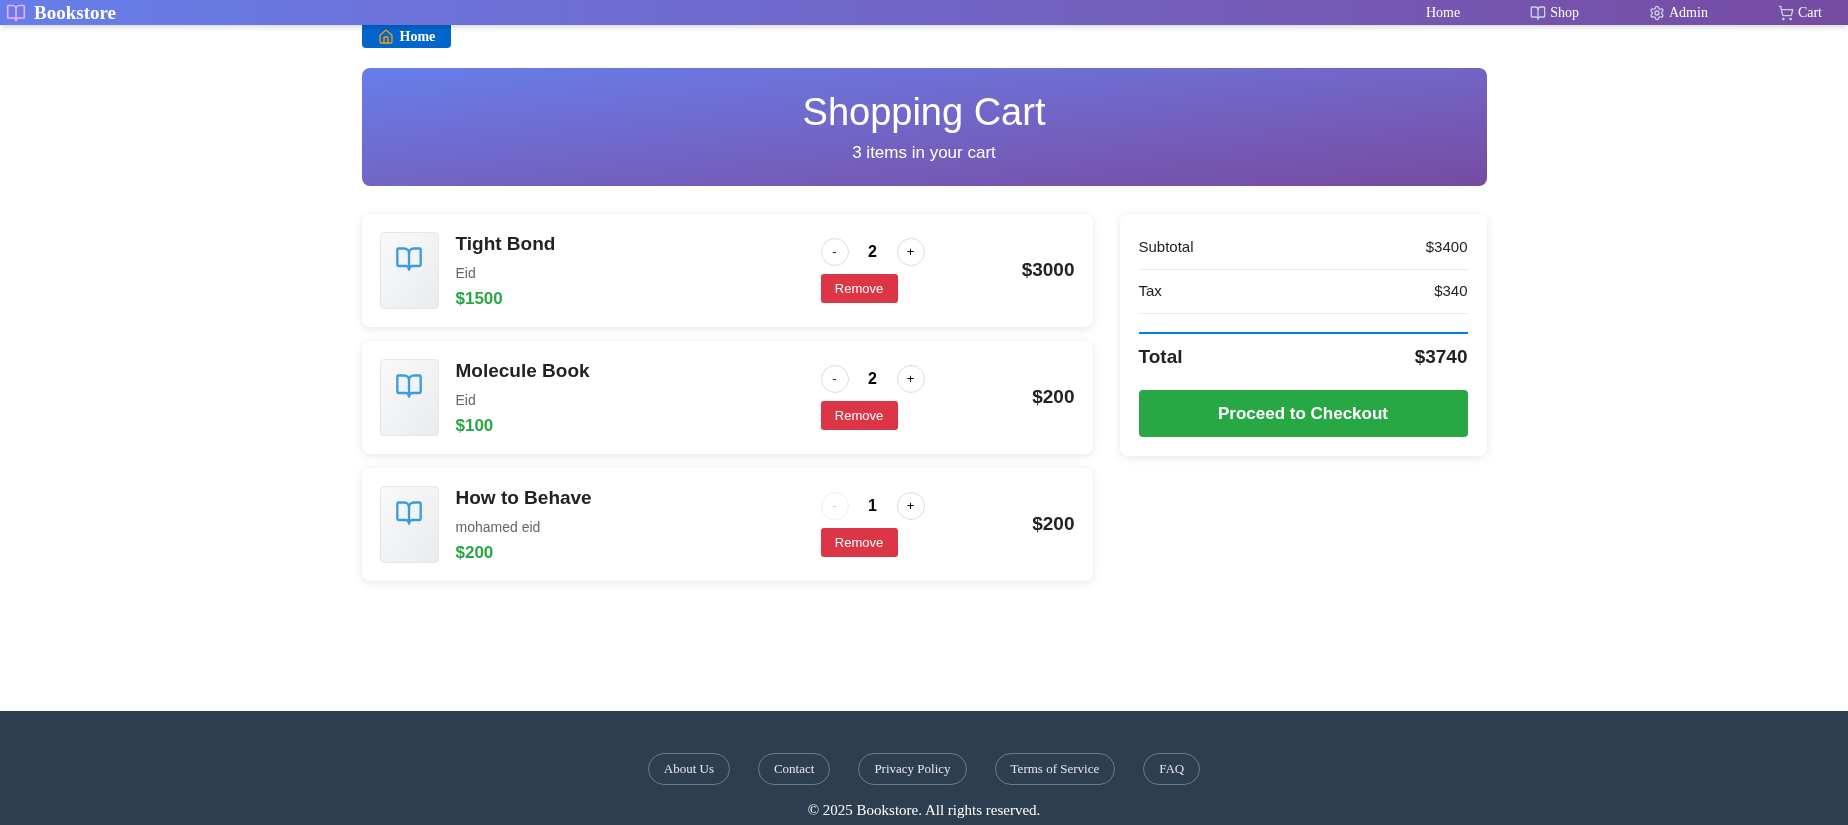  Describe the element at coordinates (1678, 12) in the screenshot. I see `nav-link: Admin` at that location.